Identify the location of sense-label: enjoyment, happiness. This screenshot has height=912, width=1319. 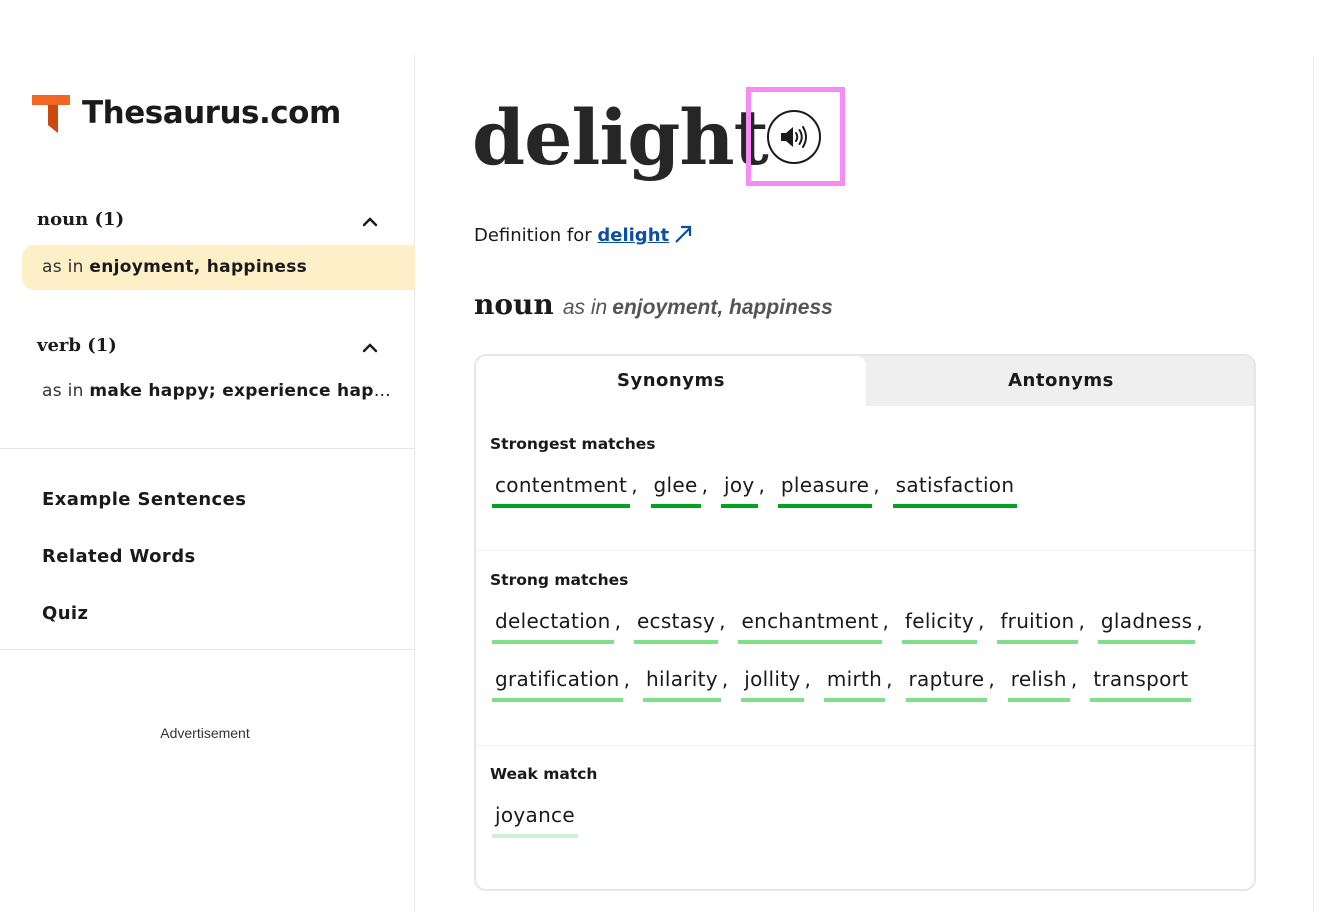
(198, 267).